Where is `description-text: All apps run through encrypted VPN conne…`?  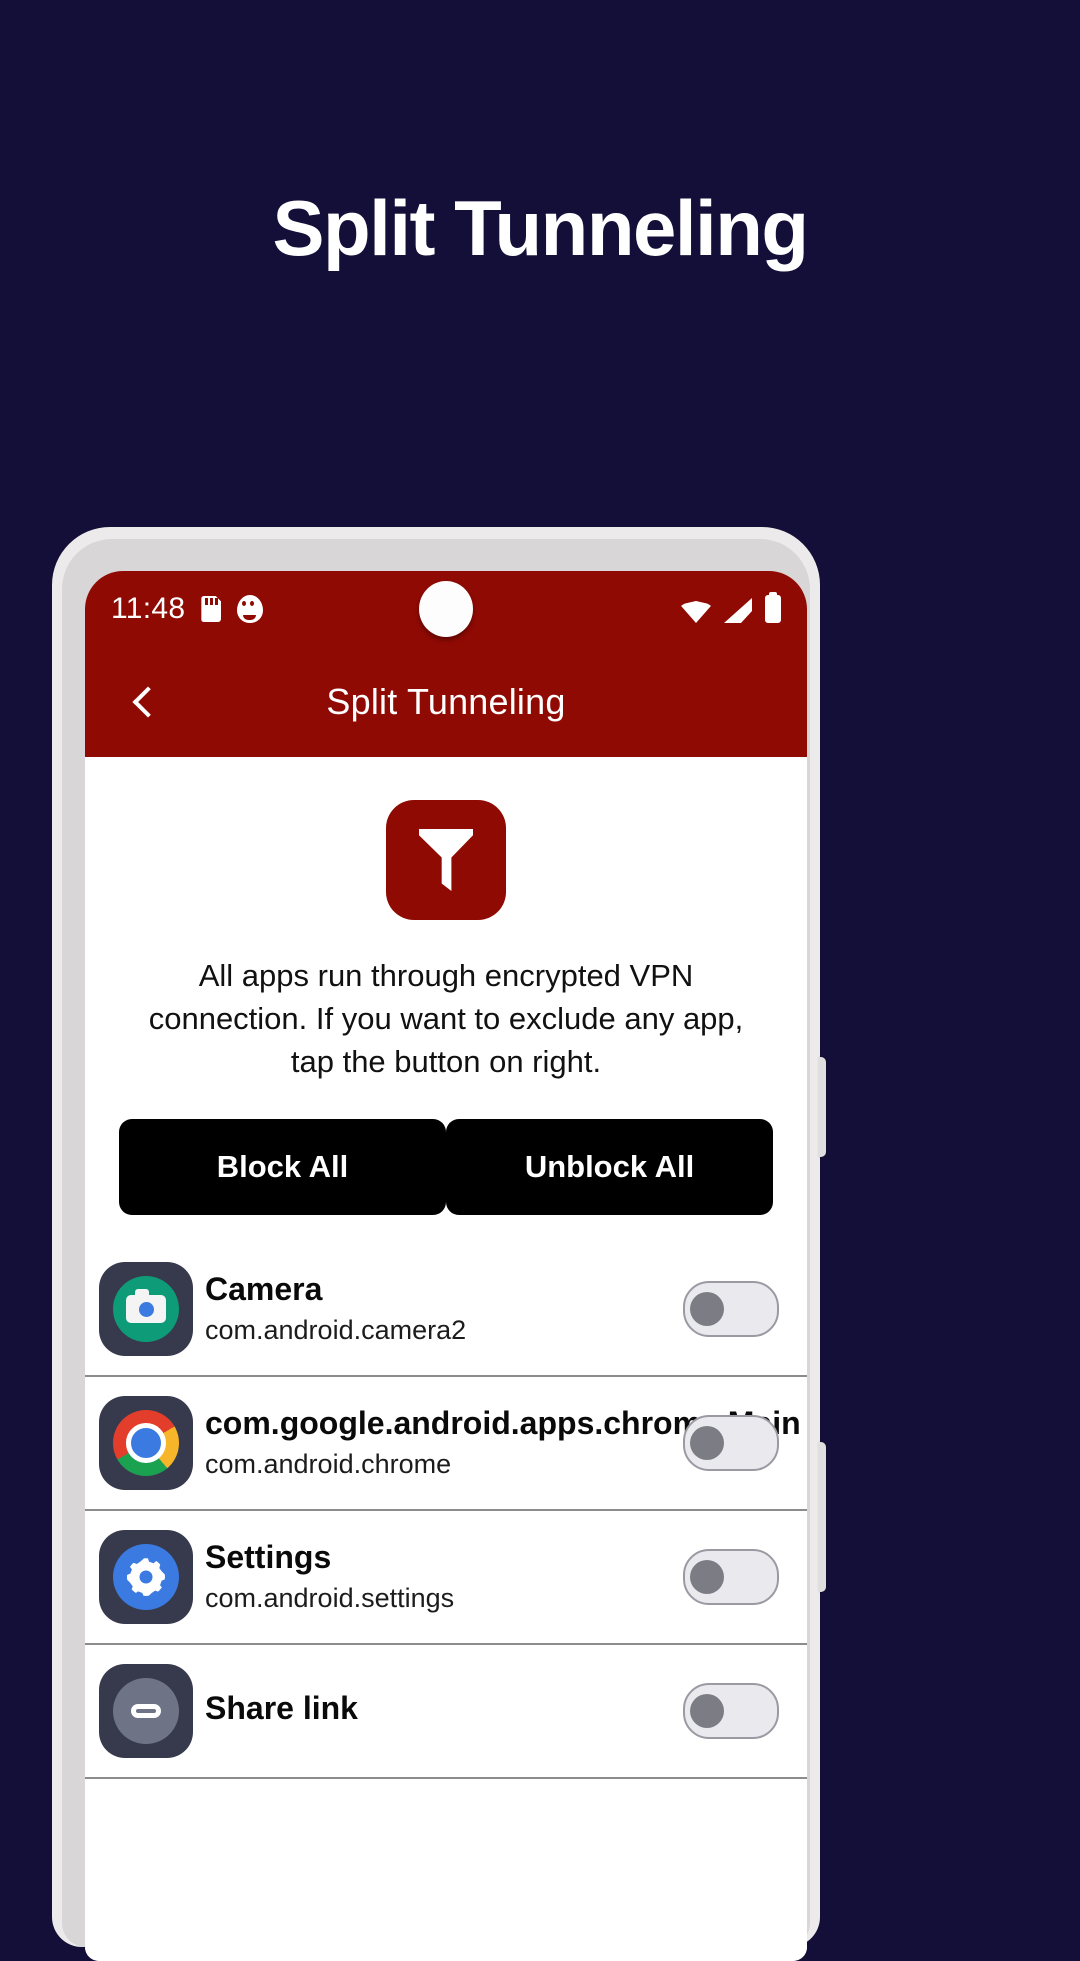 description-text: All apps run through encrypted VPN conne… is located at coordinates (446, 1018).